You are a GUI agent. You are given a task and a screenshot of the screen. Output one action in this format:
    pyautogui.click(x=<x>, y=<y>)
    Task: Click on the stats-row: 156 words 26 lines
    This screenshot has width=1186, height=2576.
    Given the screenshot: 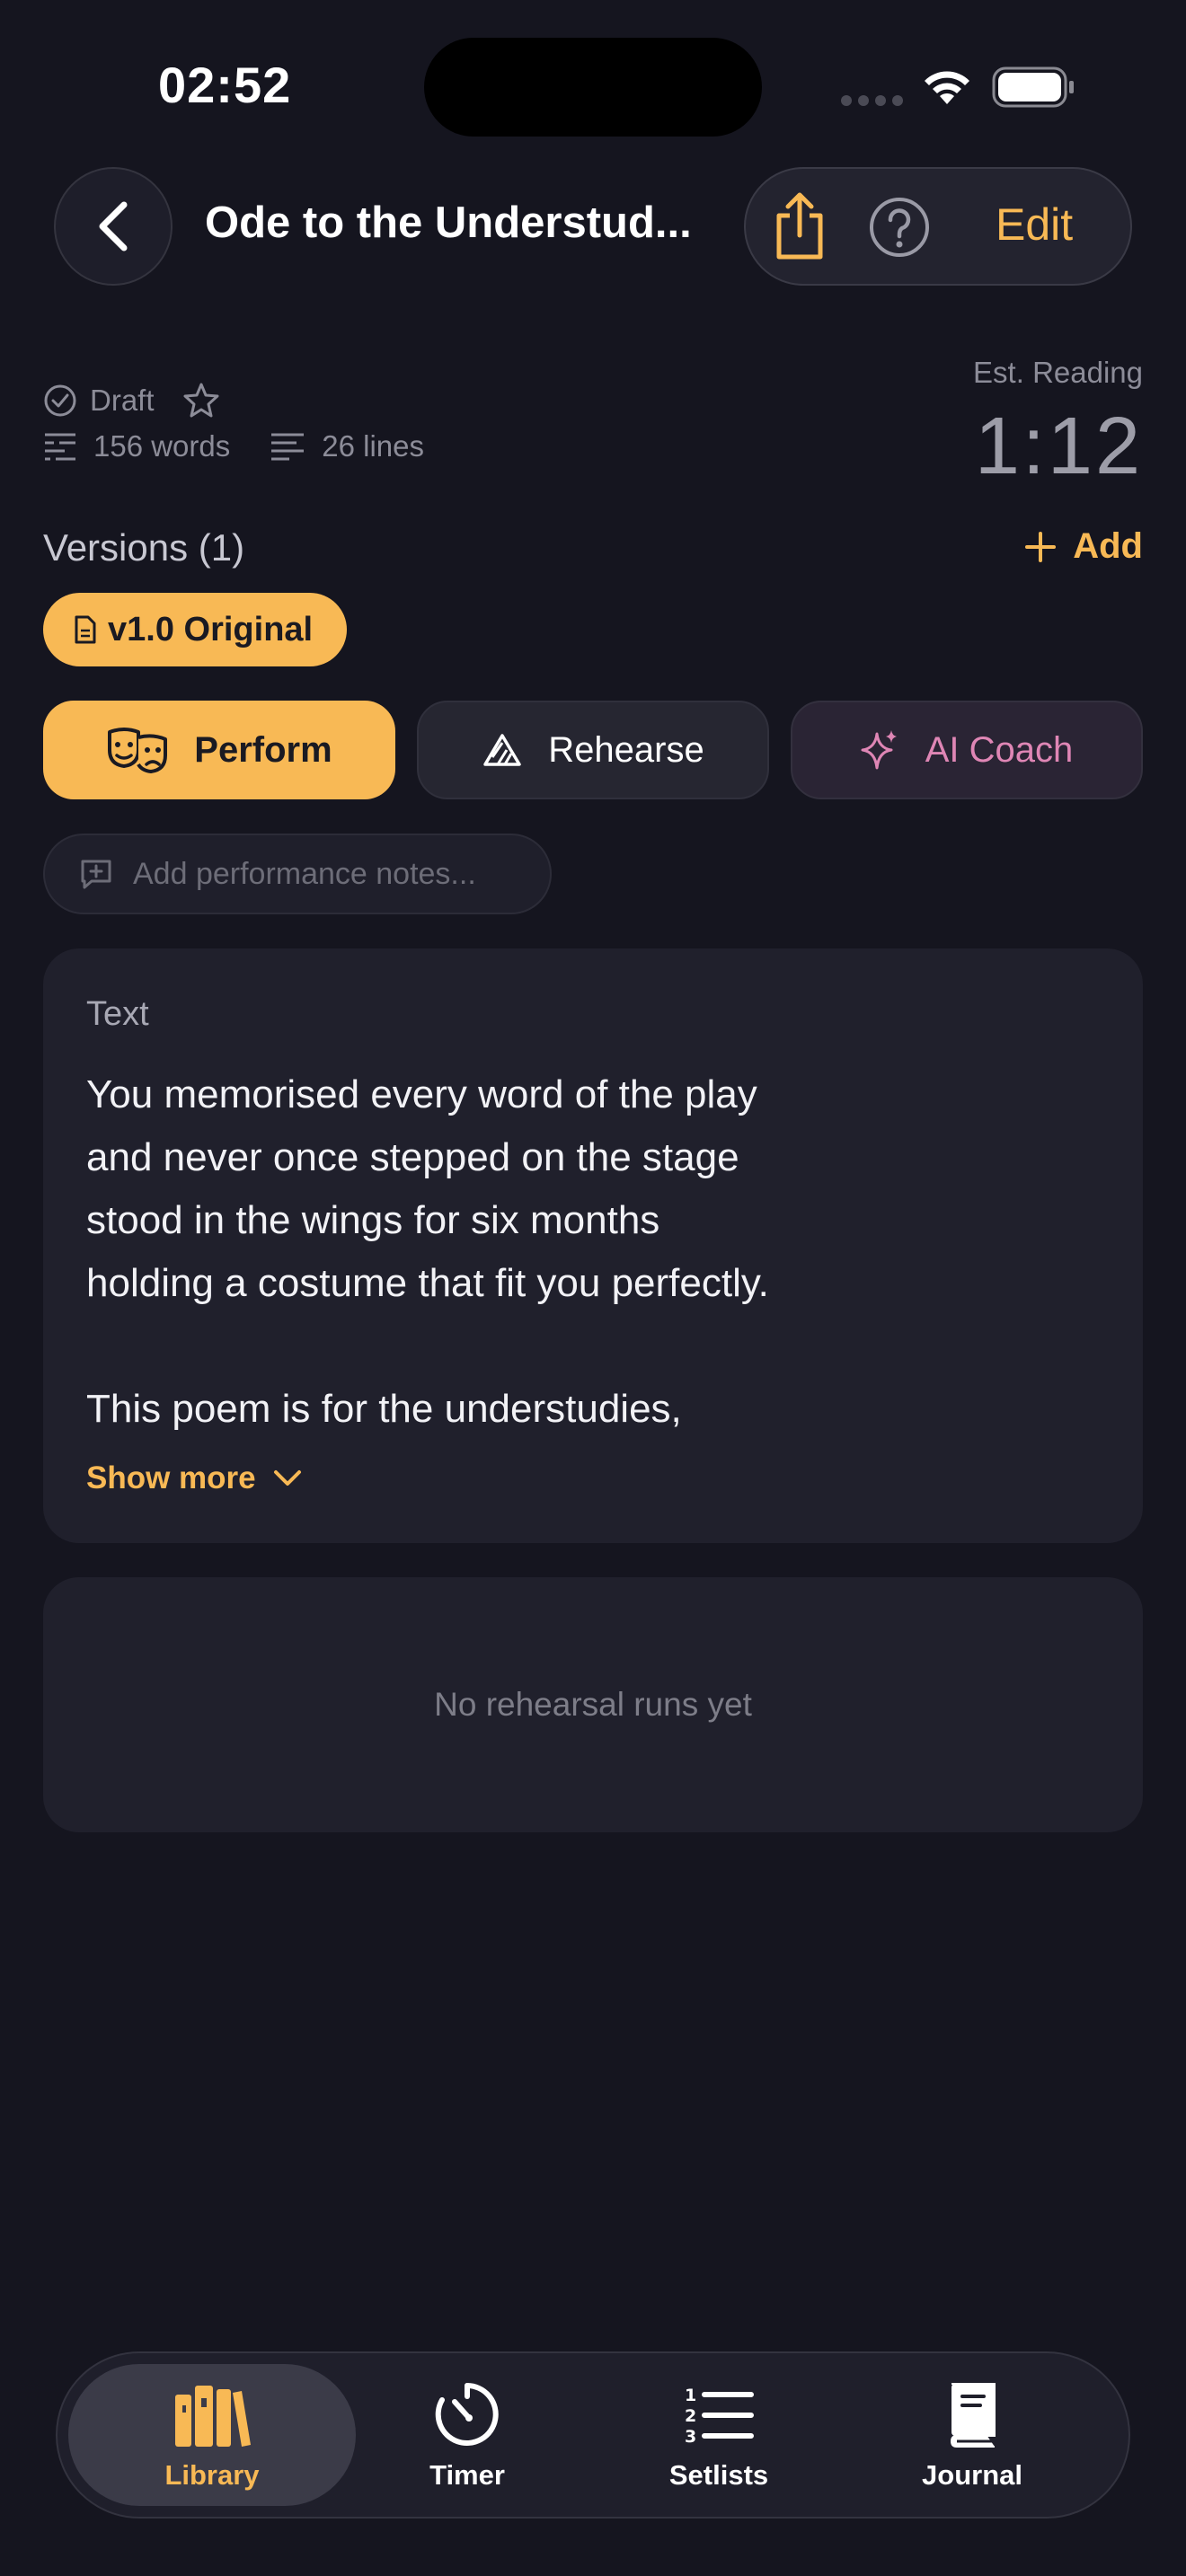 What is the action you would take?
    pyautogui.click(x=234, y=446)
    